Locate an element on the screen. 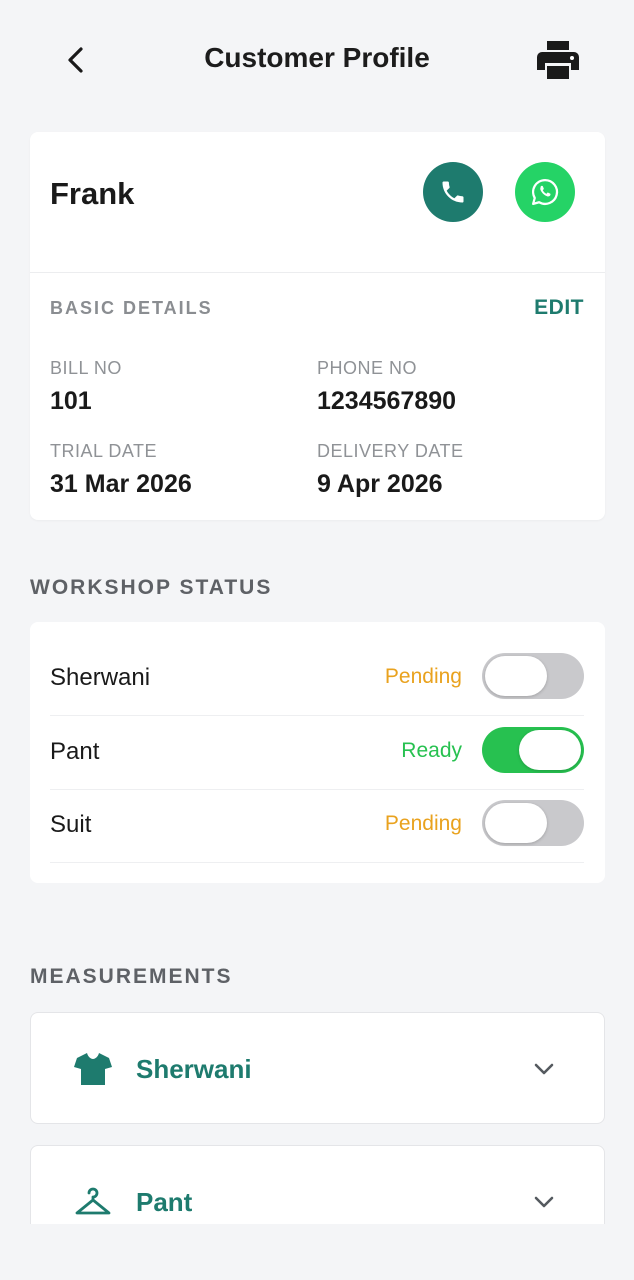 Image resolution: width=634 pixels, height=1280 pixels. whatsapp-icon is located at coordinates (545, 191).